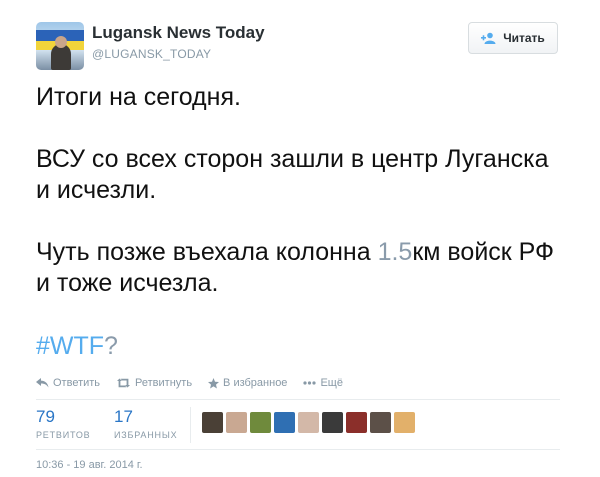 This screenshot has height=477, width=600. What do you see at coordinates (61, 42) in the screenshot?
I see `avatar-head` at bounding box center [61, 42].